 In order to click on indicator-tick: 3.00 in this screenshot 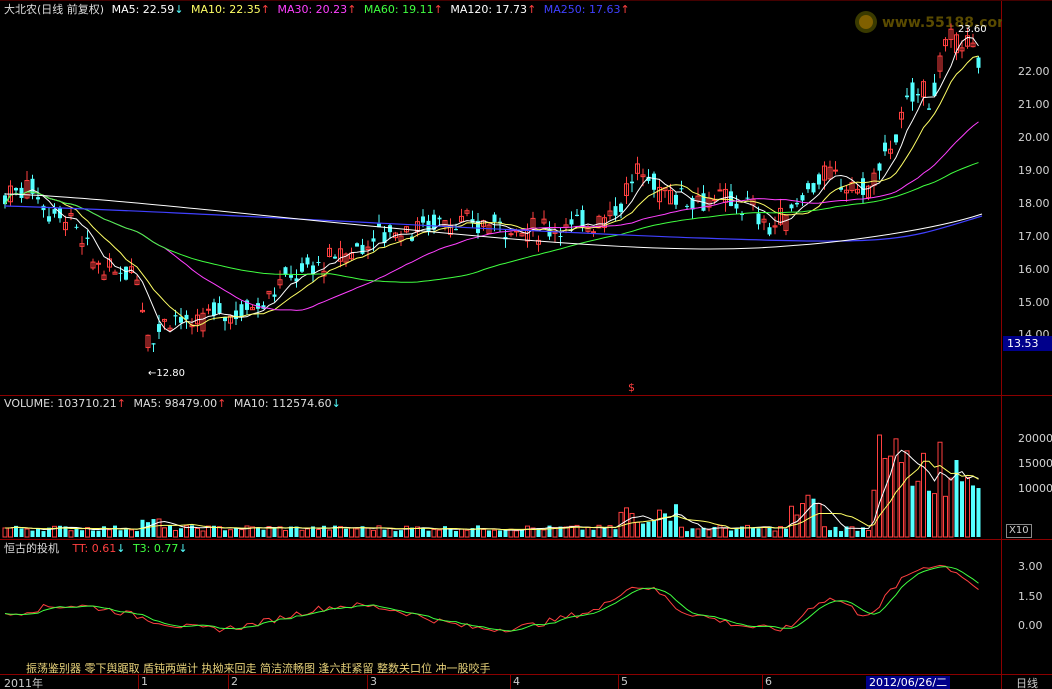, I will do `click(1030, 566)`.